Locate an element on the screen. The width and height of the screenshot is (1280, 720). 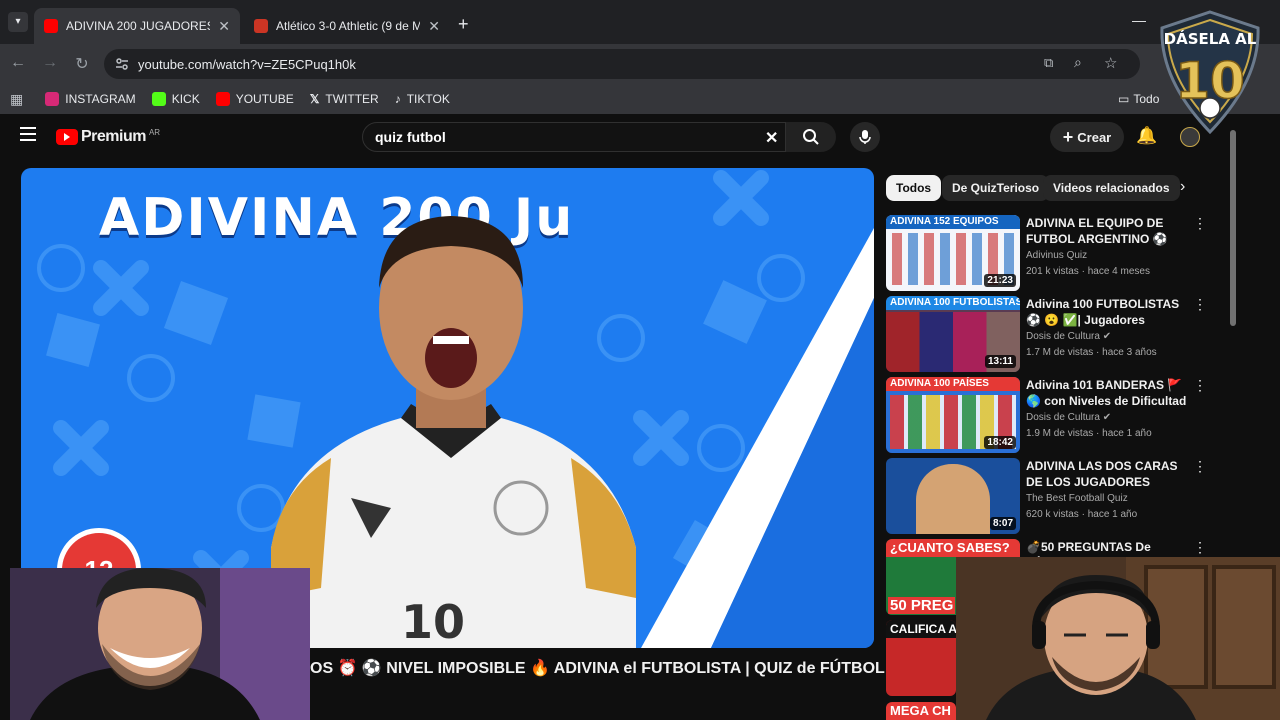
thumbnail-band: ADIVINA 152 EQUIPOS is located at coordinates (953, 222).